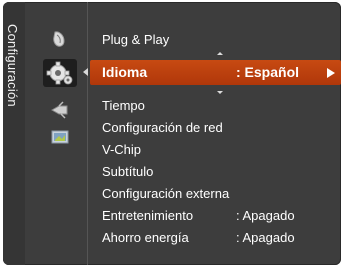 This screenshot has height=269, width=356. I want to click on menu-item-v-chip: V-Chip, so click(215, 150).